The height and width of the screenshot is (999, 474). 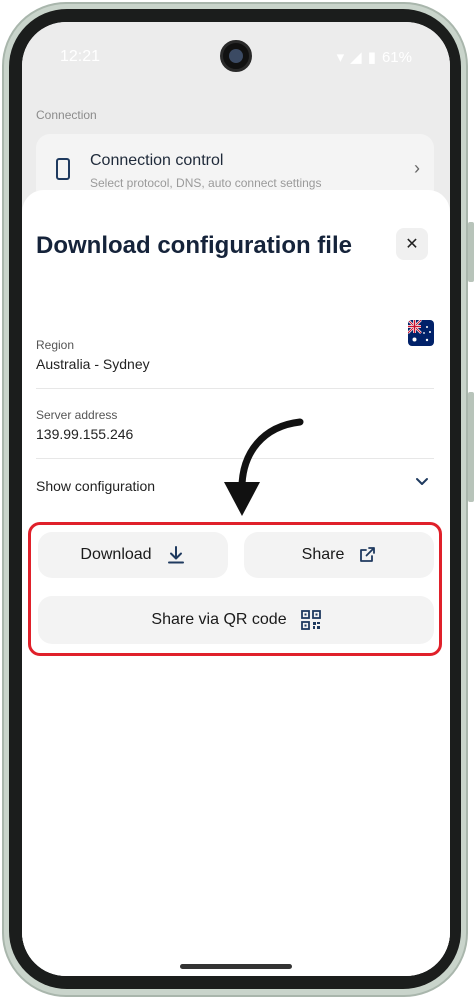 I want to click on status-icons: ▾ ◢ ▮ 61%, so click(x=374, y=57).